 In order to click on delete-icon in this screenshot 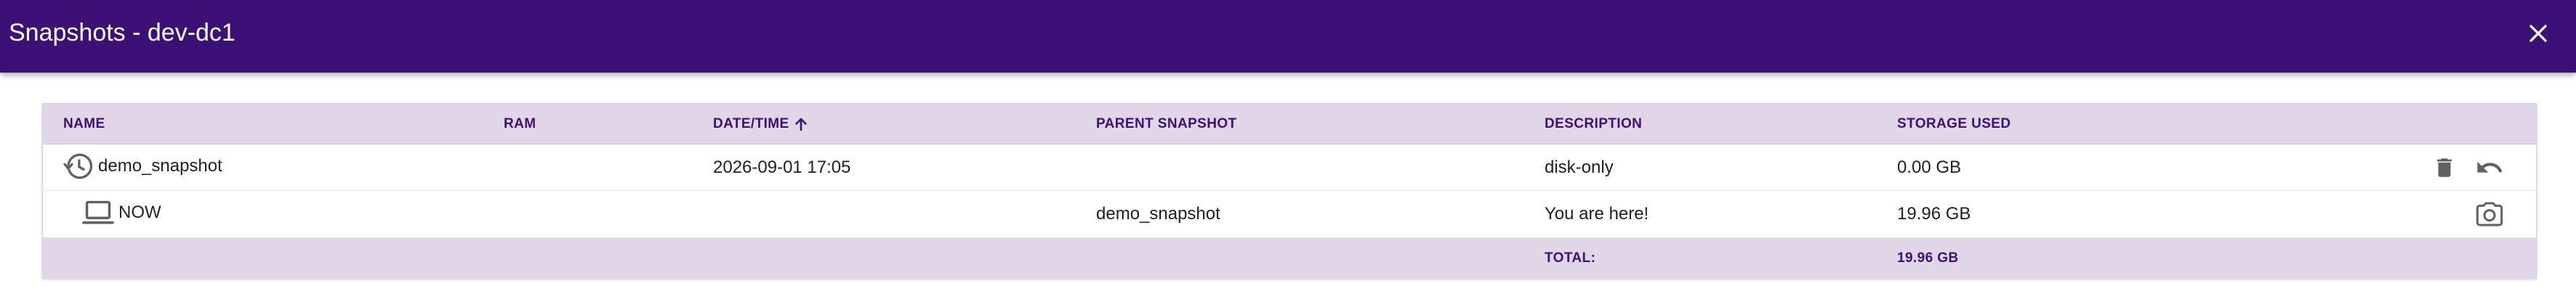, I will do `click(2444, 167)`.